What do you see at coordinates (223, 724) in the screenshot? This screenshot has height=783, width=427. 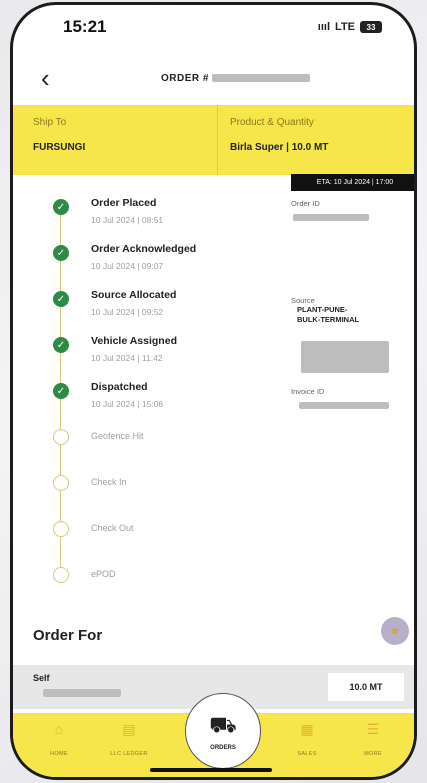 I see `truck-icon: ⛟` at bounding box center [223, 724].